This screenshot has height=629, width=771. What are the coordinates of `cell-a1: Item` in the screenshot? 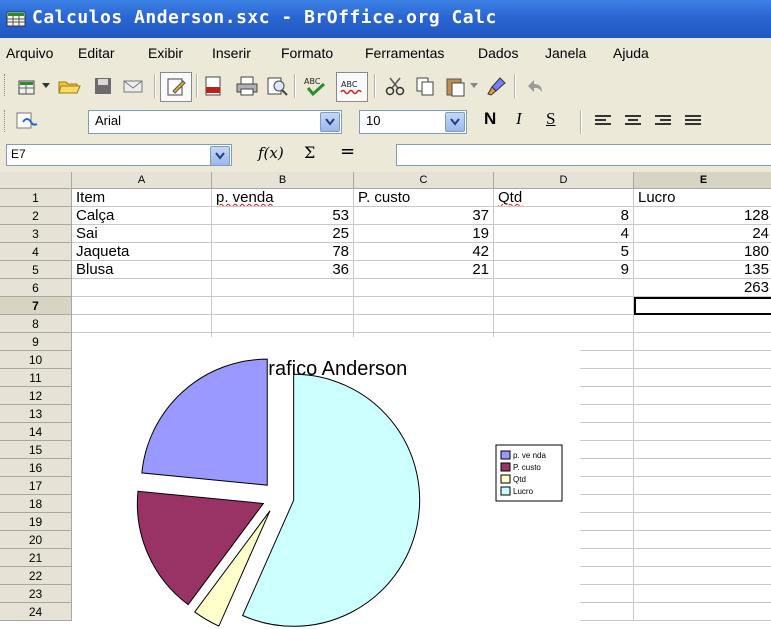 It's located at (142, 198).